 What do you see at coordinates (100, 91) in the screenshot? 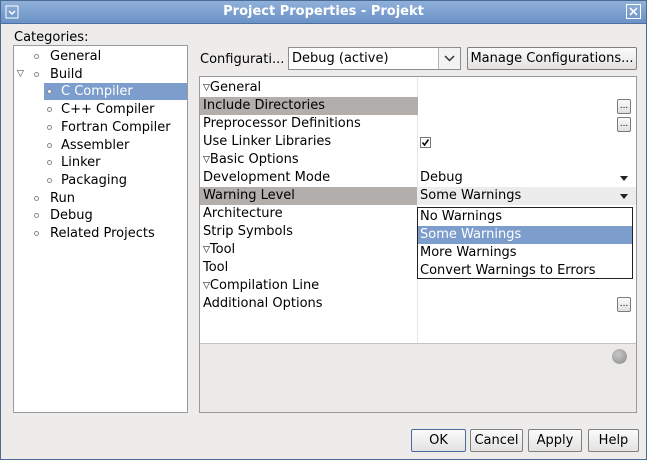
I see `tree-item-c-compiler: C Compiler` at bounding box center [100, 91].